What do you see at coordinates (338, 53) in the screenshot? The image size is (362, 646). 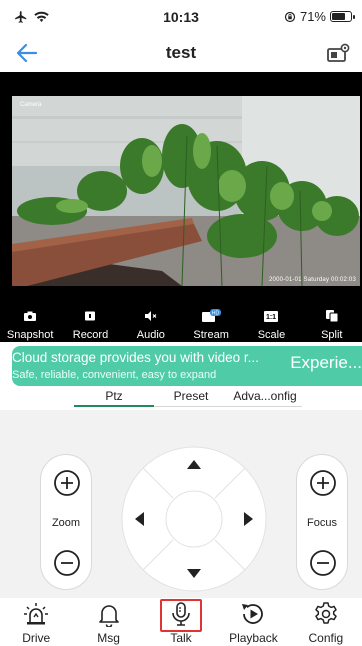 I see `device-settings-icon` at bounding box center [338, 53].